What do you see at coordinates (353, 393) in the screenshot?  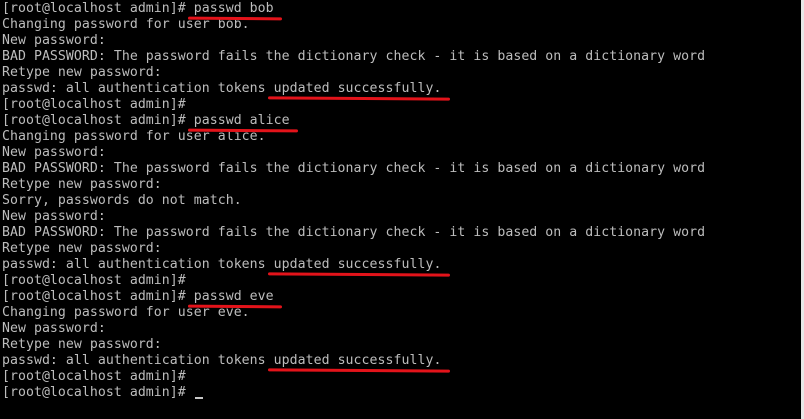 I see `terminal-prompt-line: [root@localhost admin]#` at bounding box center [353, 393].